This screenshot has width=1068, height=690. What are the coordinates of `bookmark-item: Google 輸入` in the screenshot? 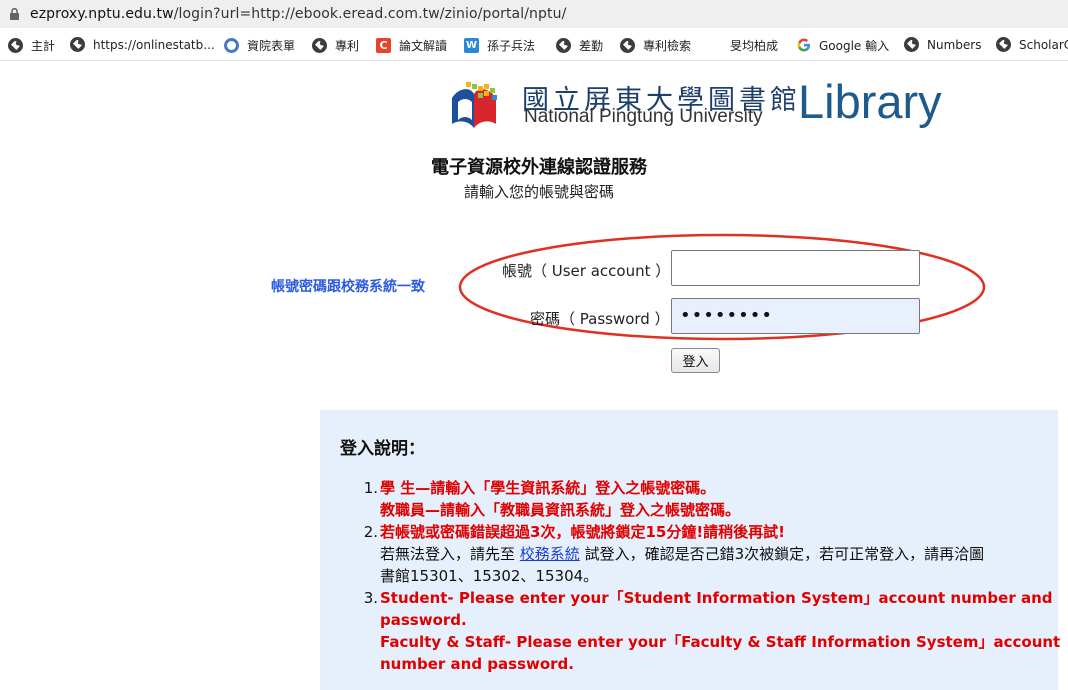 It's located at (842, 45).